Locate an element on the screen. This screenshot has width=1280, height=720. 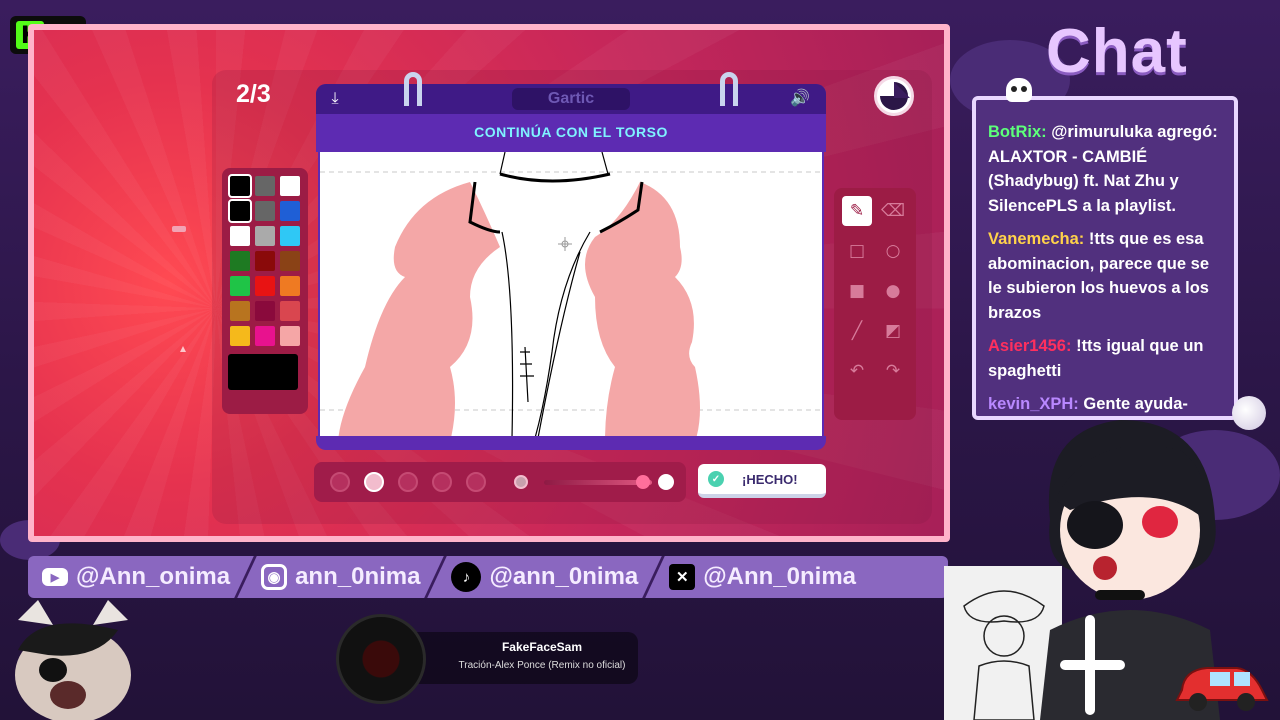
opacity-slider-handle is located at coordinates (643, 482).